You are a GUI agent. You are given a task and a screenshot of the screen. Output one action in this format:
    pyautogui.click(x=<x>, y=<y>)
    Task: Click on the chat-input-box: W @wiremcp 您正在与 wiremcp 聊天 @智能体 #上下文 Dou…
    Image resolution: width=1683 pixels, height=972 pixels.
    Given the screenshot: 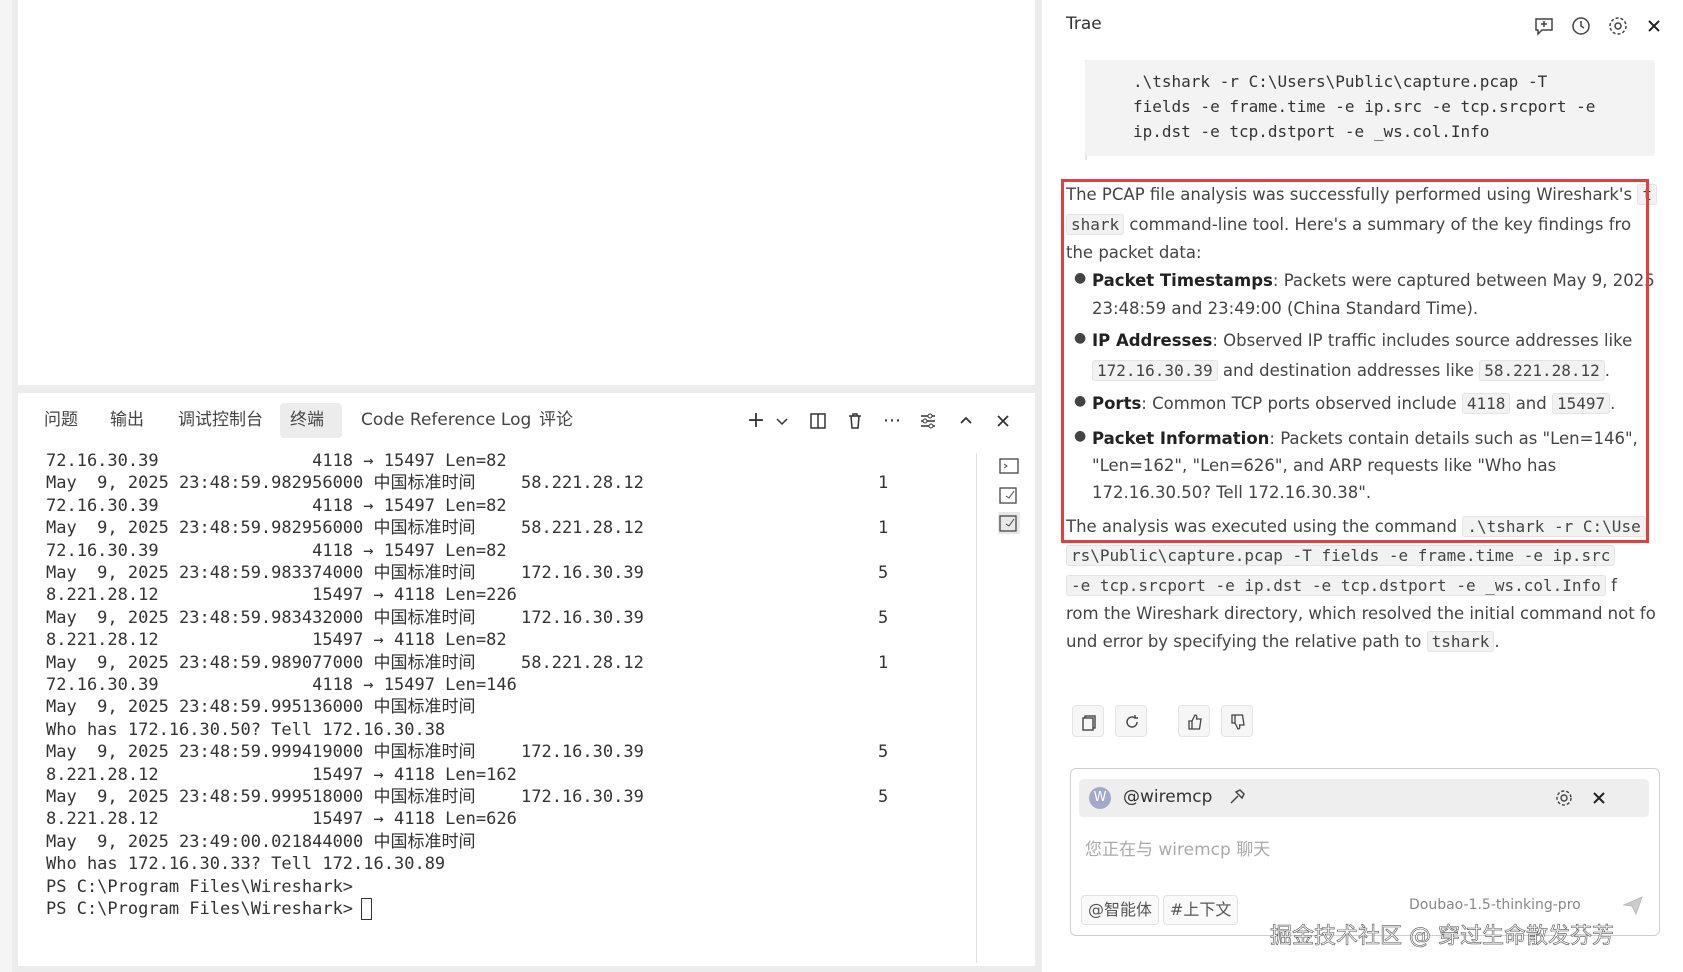 What is the action you would take?
    pyautogui.click(x=1365, y=852)
    